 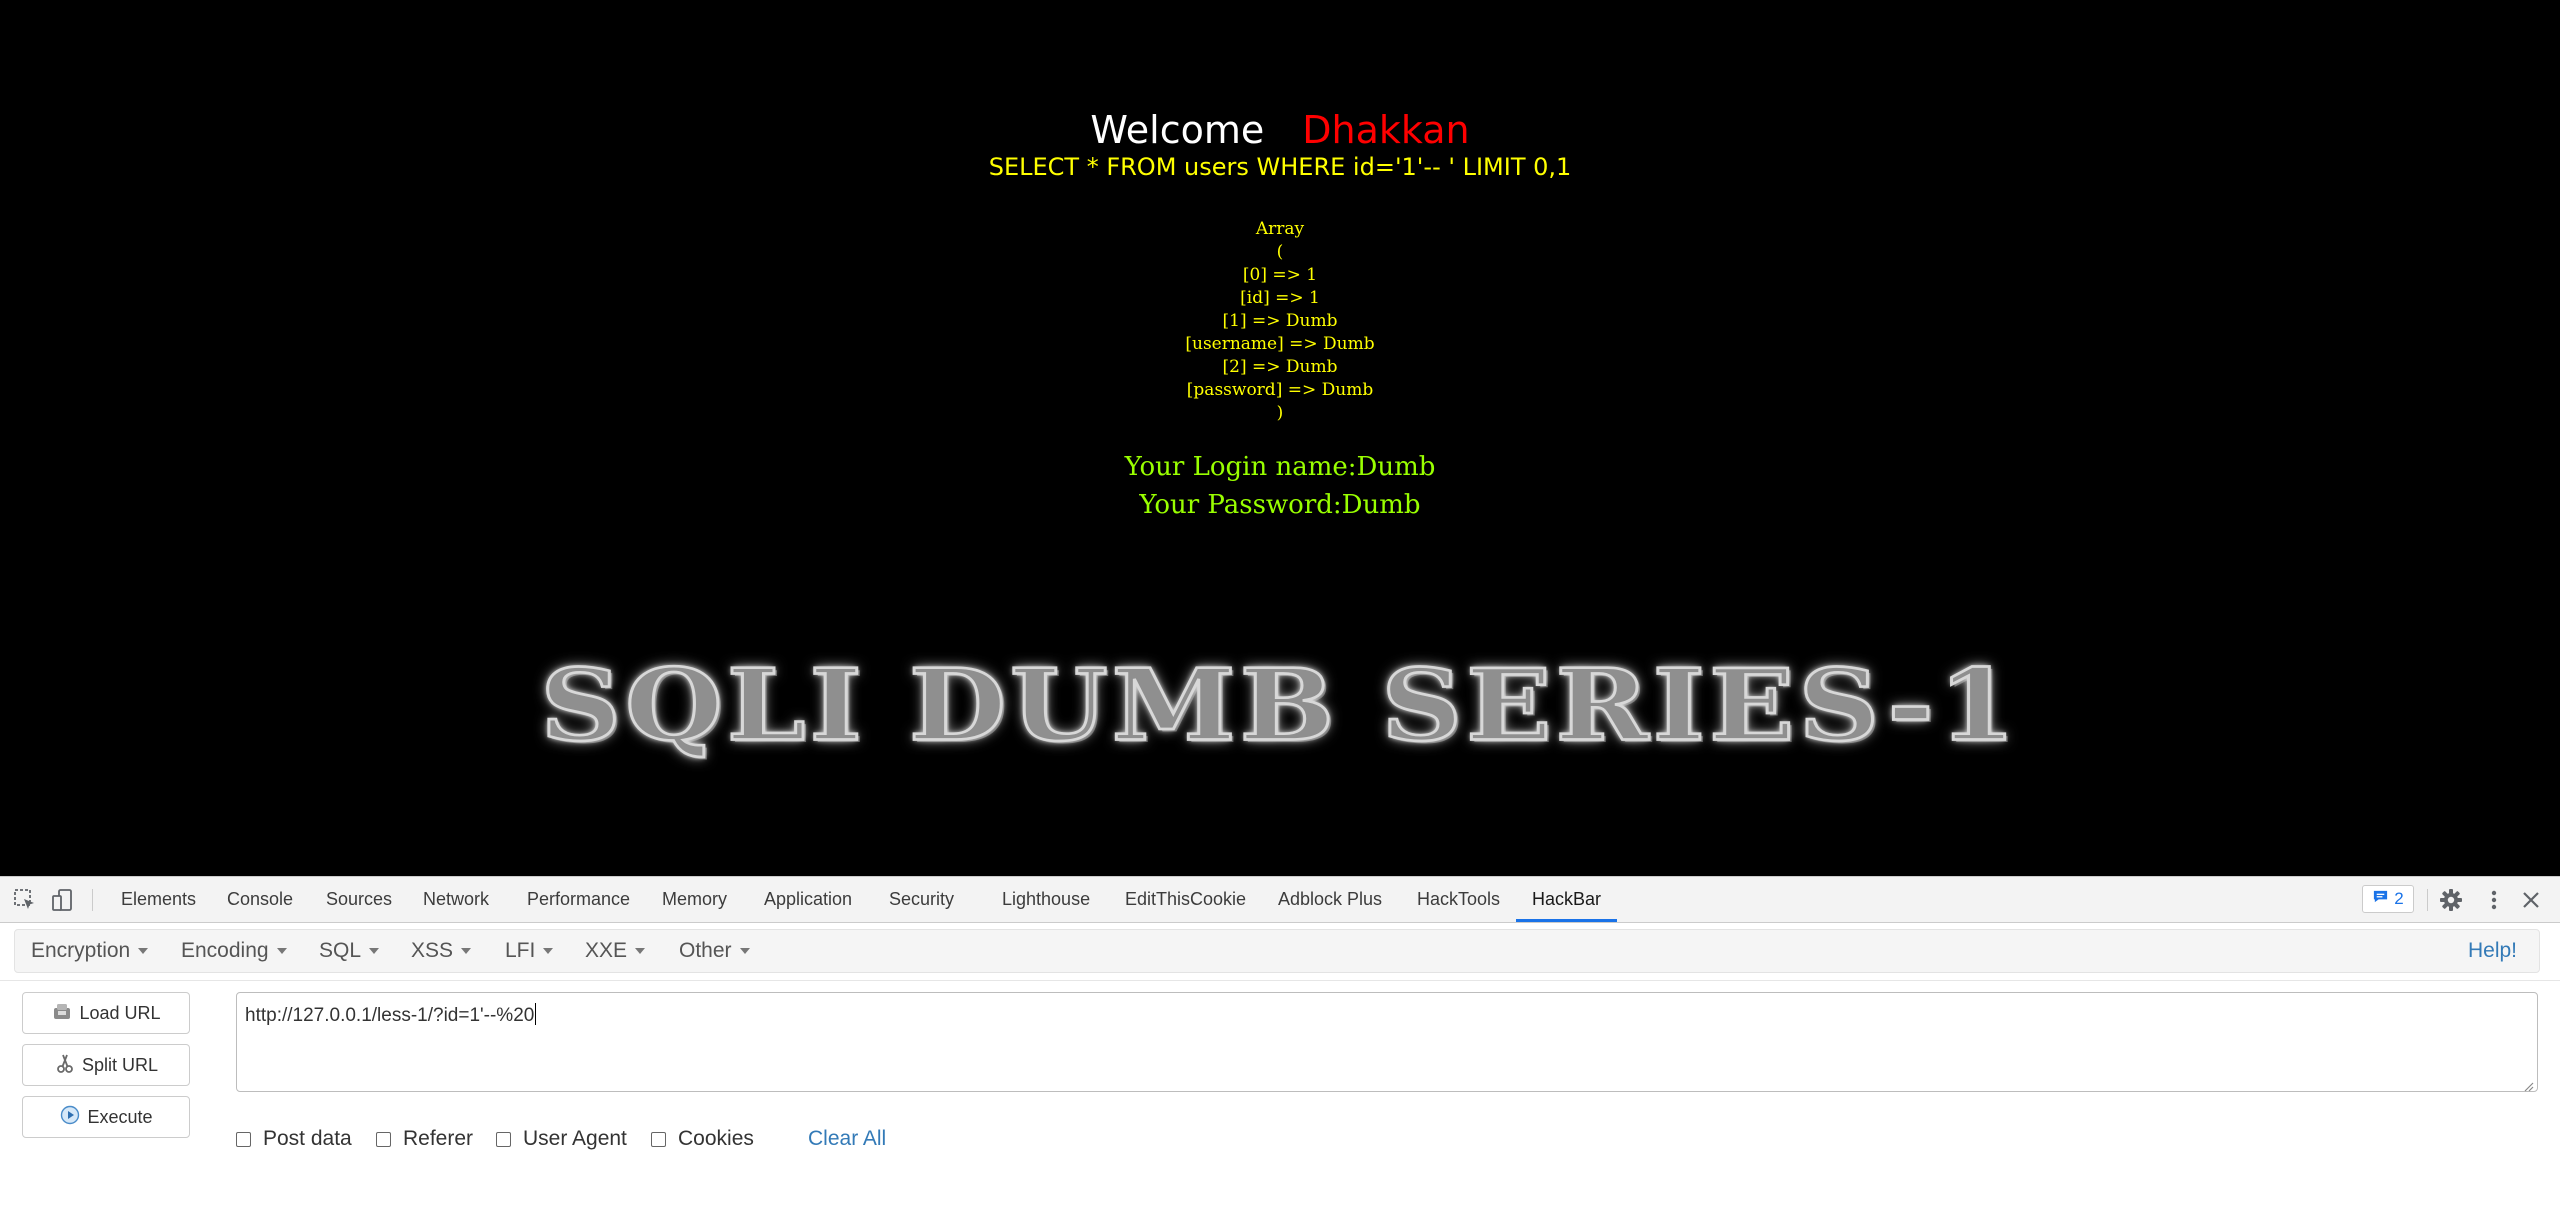 I want to click on tab-memory: Memory, so click(x=694, y=899).